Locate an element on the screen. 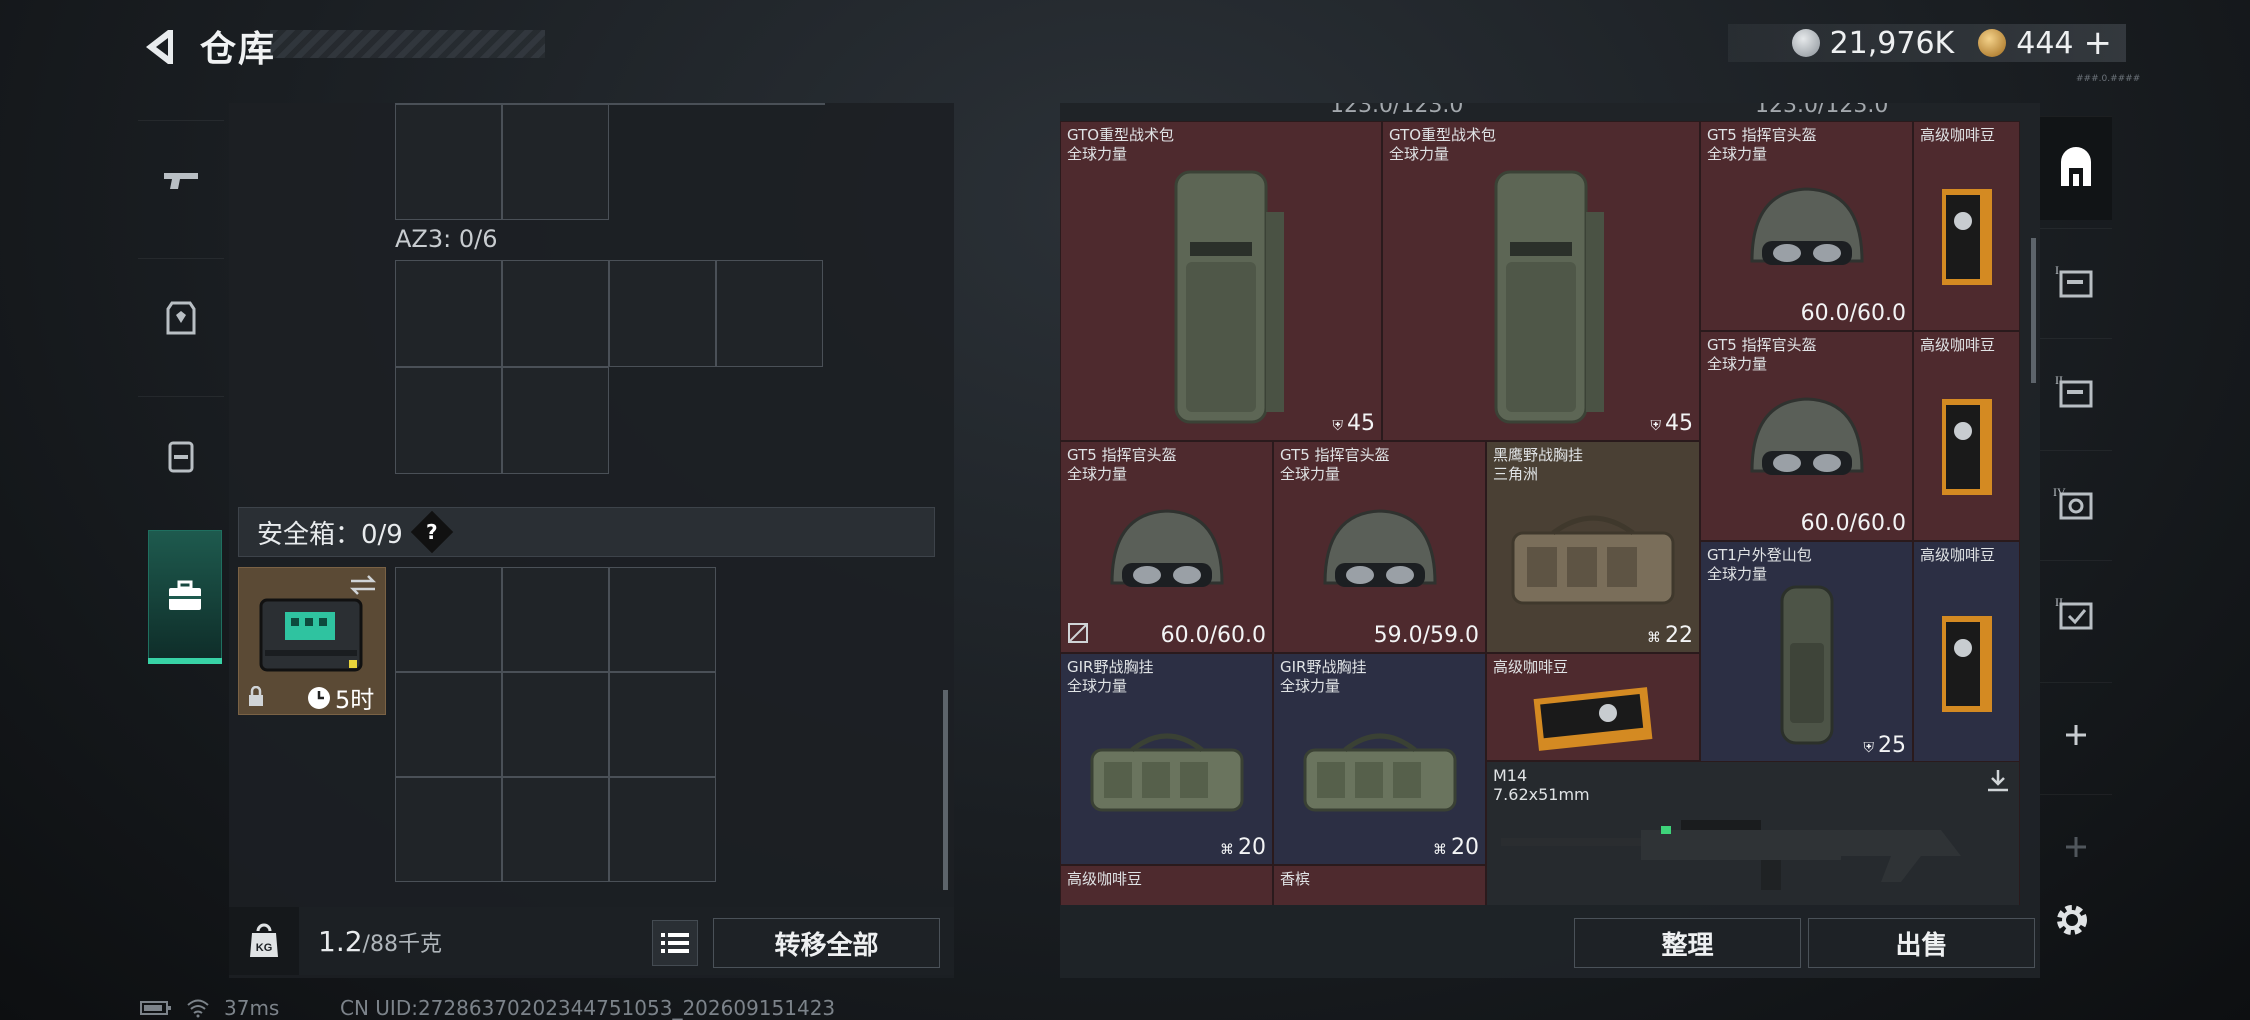 The image size is (2250, 1020). sort-button: 整理 is located at coordinates (1687, 943).